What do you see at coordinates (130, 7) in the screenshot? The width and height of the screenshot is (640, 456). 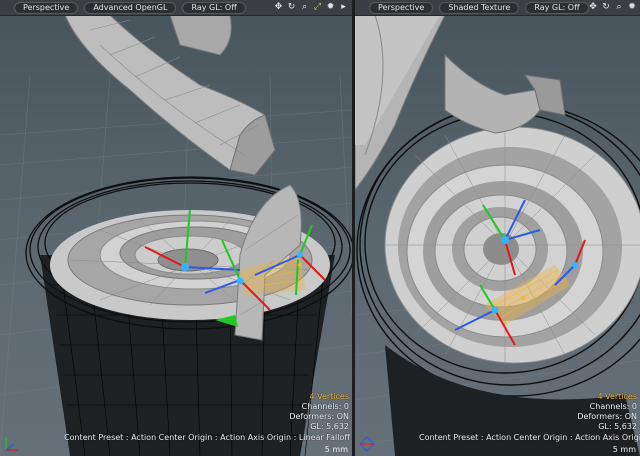 I see `render-mode-dropdown: Advanced OpenGL` at bounding box center [130, 7].